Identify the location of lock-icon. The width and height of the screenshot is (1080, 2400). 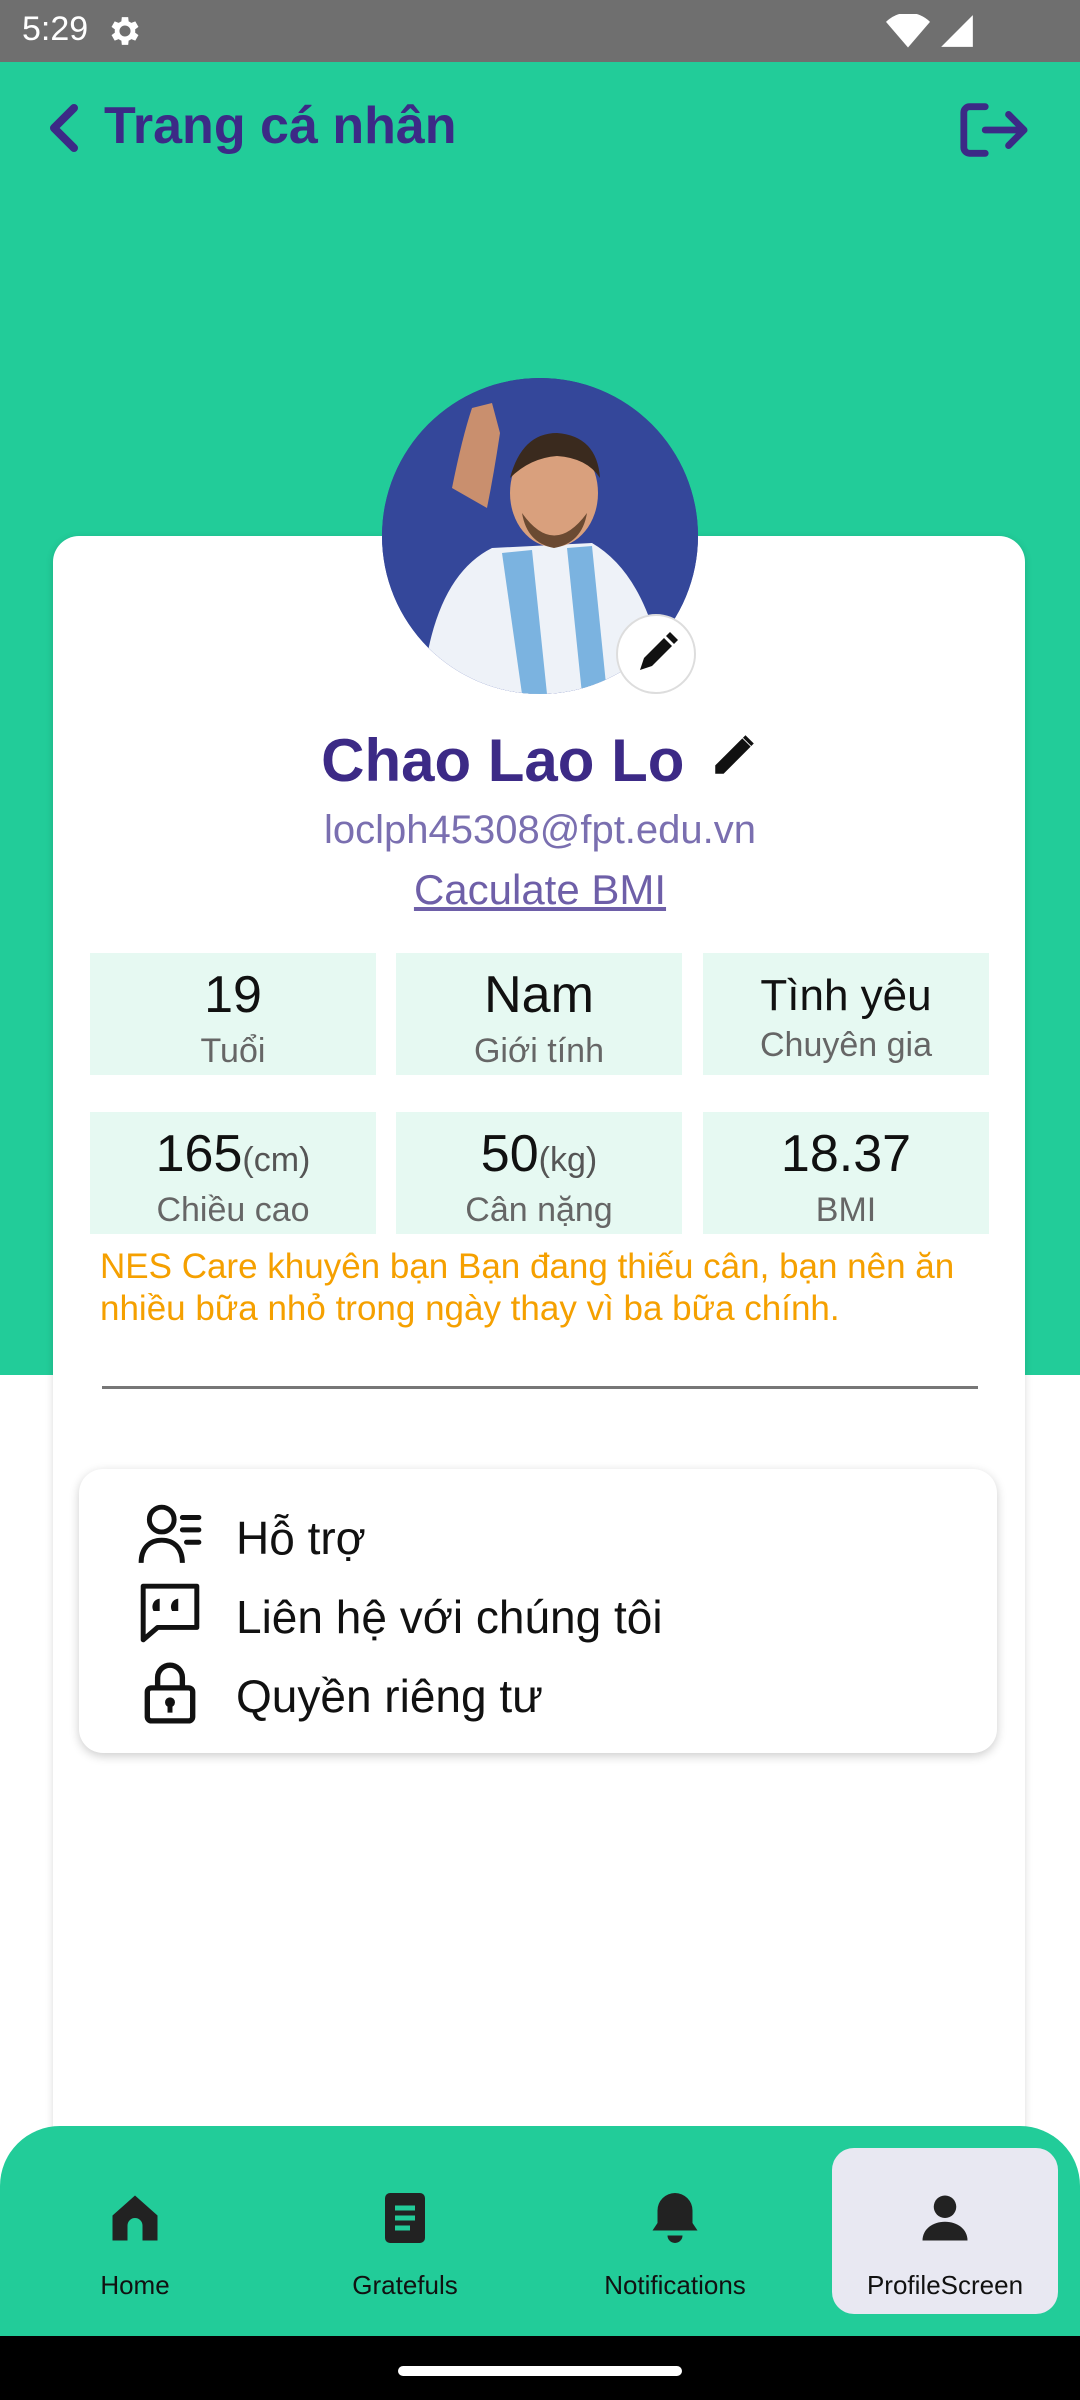
(170, 1693).